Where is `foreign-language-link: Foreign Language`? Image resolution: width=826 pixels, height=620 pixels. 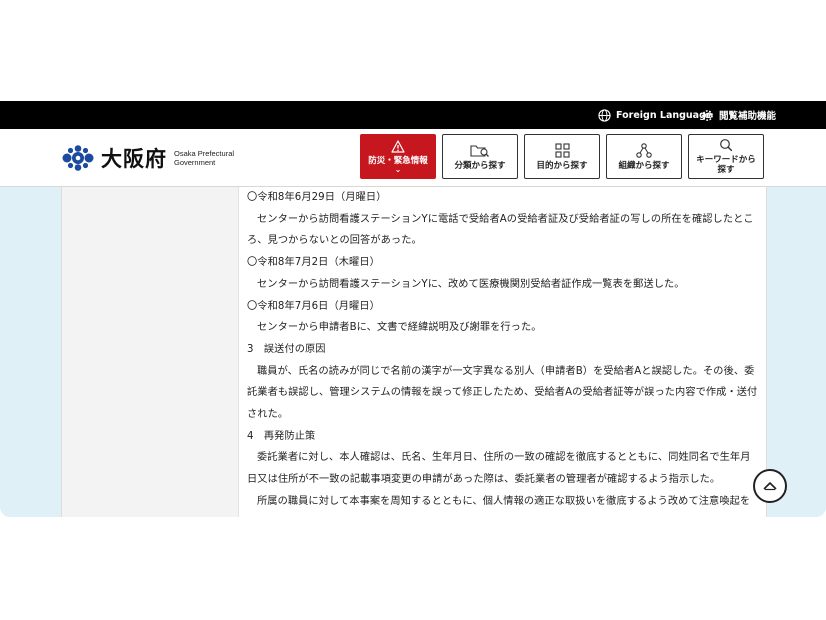
foreign-language-link: Foreign Language is located at coordinates (655, 115).